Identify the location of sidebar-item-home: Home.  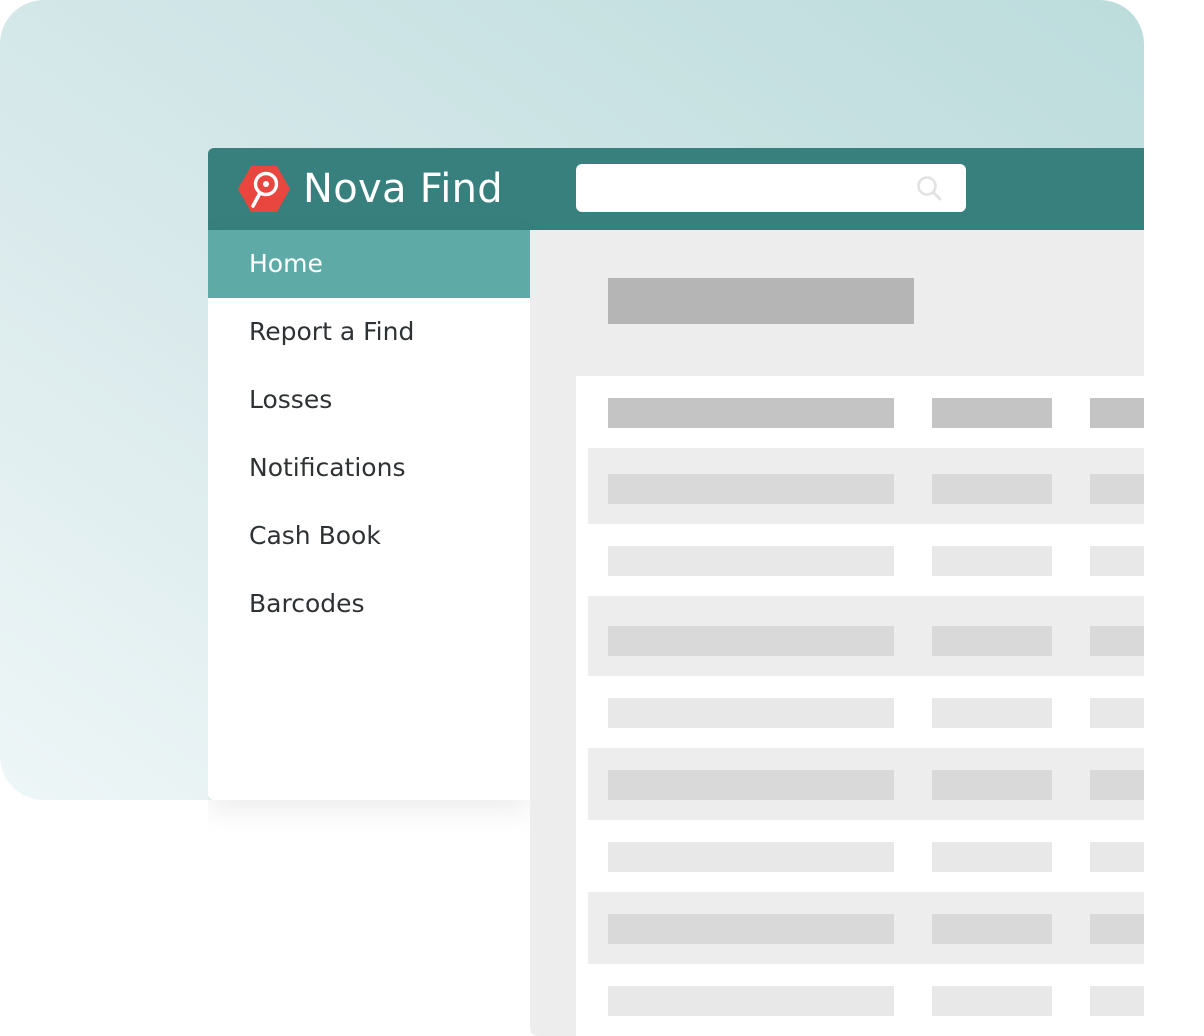
(369, 264).